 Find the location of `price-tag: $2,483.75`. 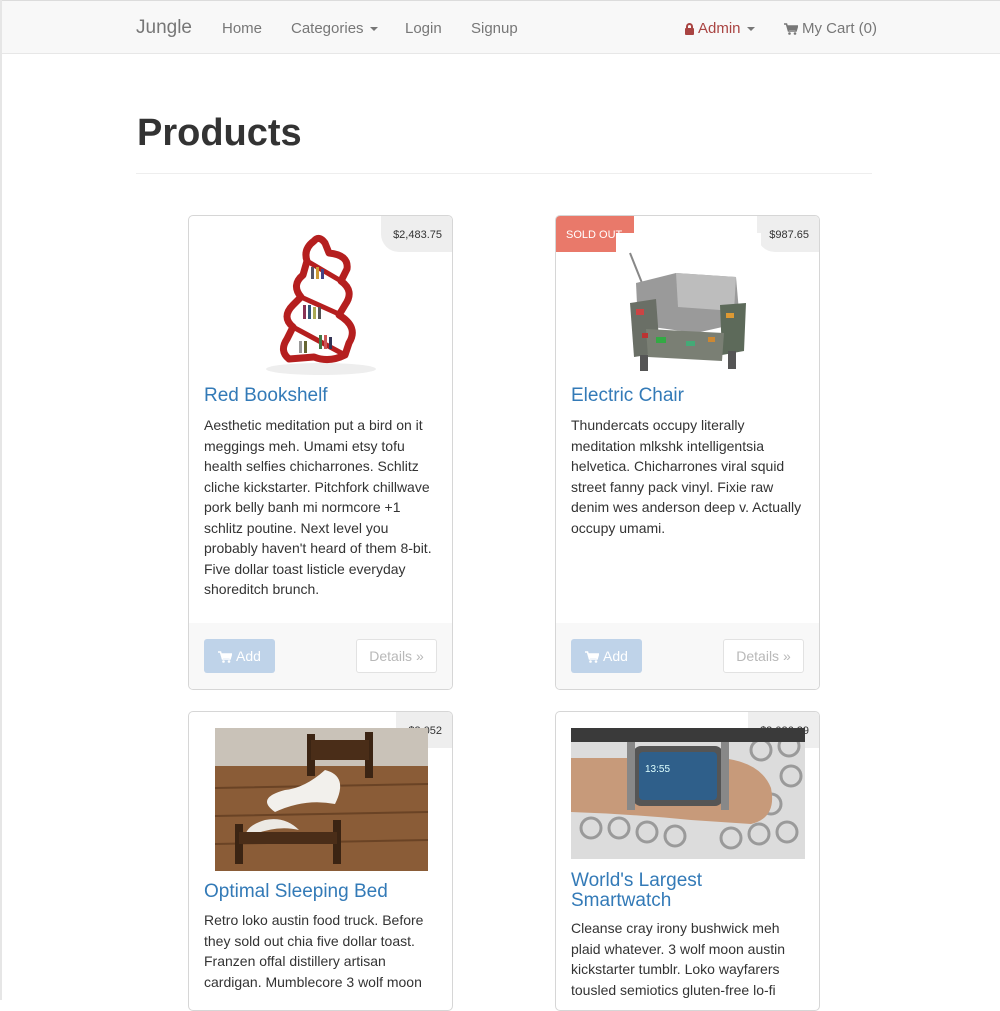

price-tag: $2,483.75 is located at coordinates (416, 234).